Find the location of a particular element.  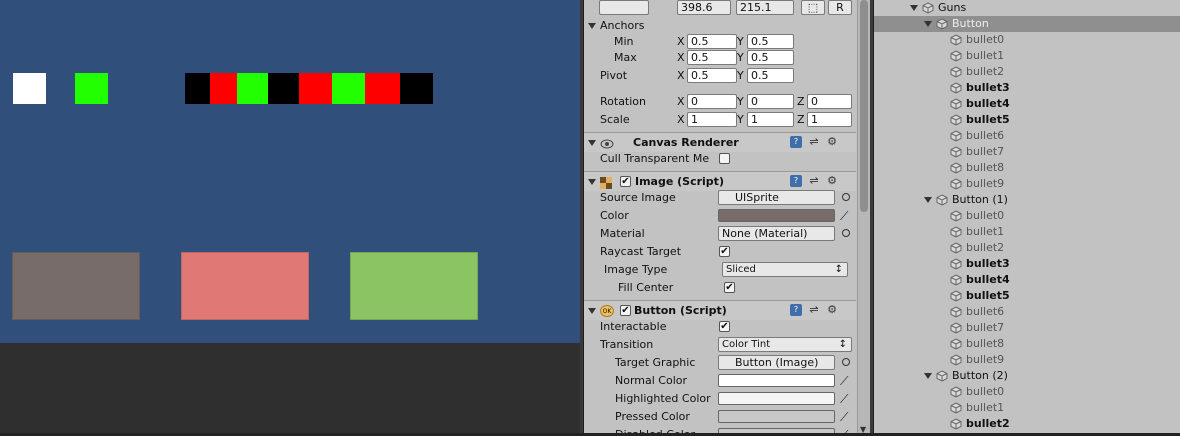

pos-x-field: 398.6 is located at coordinates (704, 7).